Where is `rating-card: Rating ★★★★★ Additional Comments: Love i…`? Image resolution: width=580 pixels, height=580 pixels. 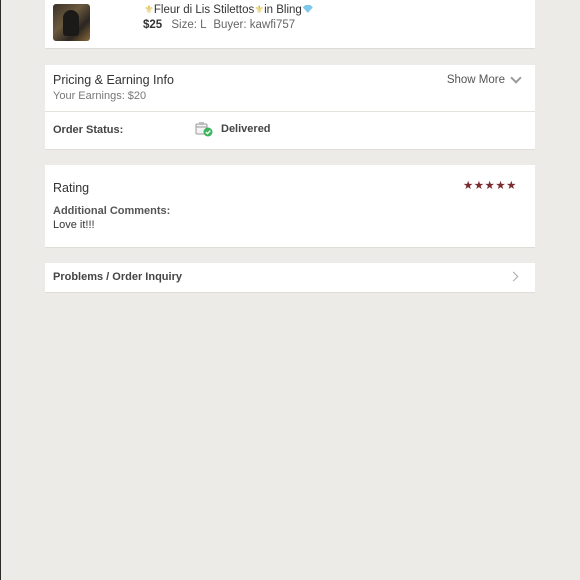 rating-card: Rating ★★★★★ Additional Comments: Love i… is located at coordinates (290, 206).